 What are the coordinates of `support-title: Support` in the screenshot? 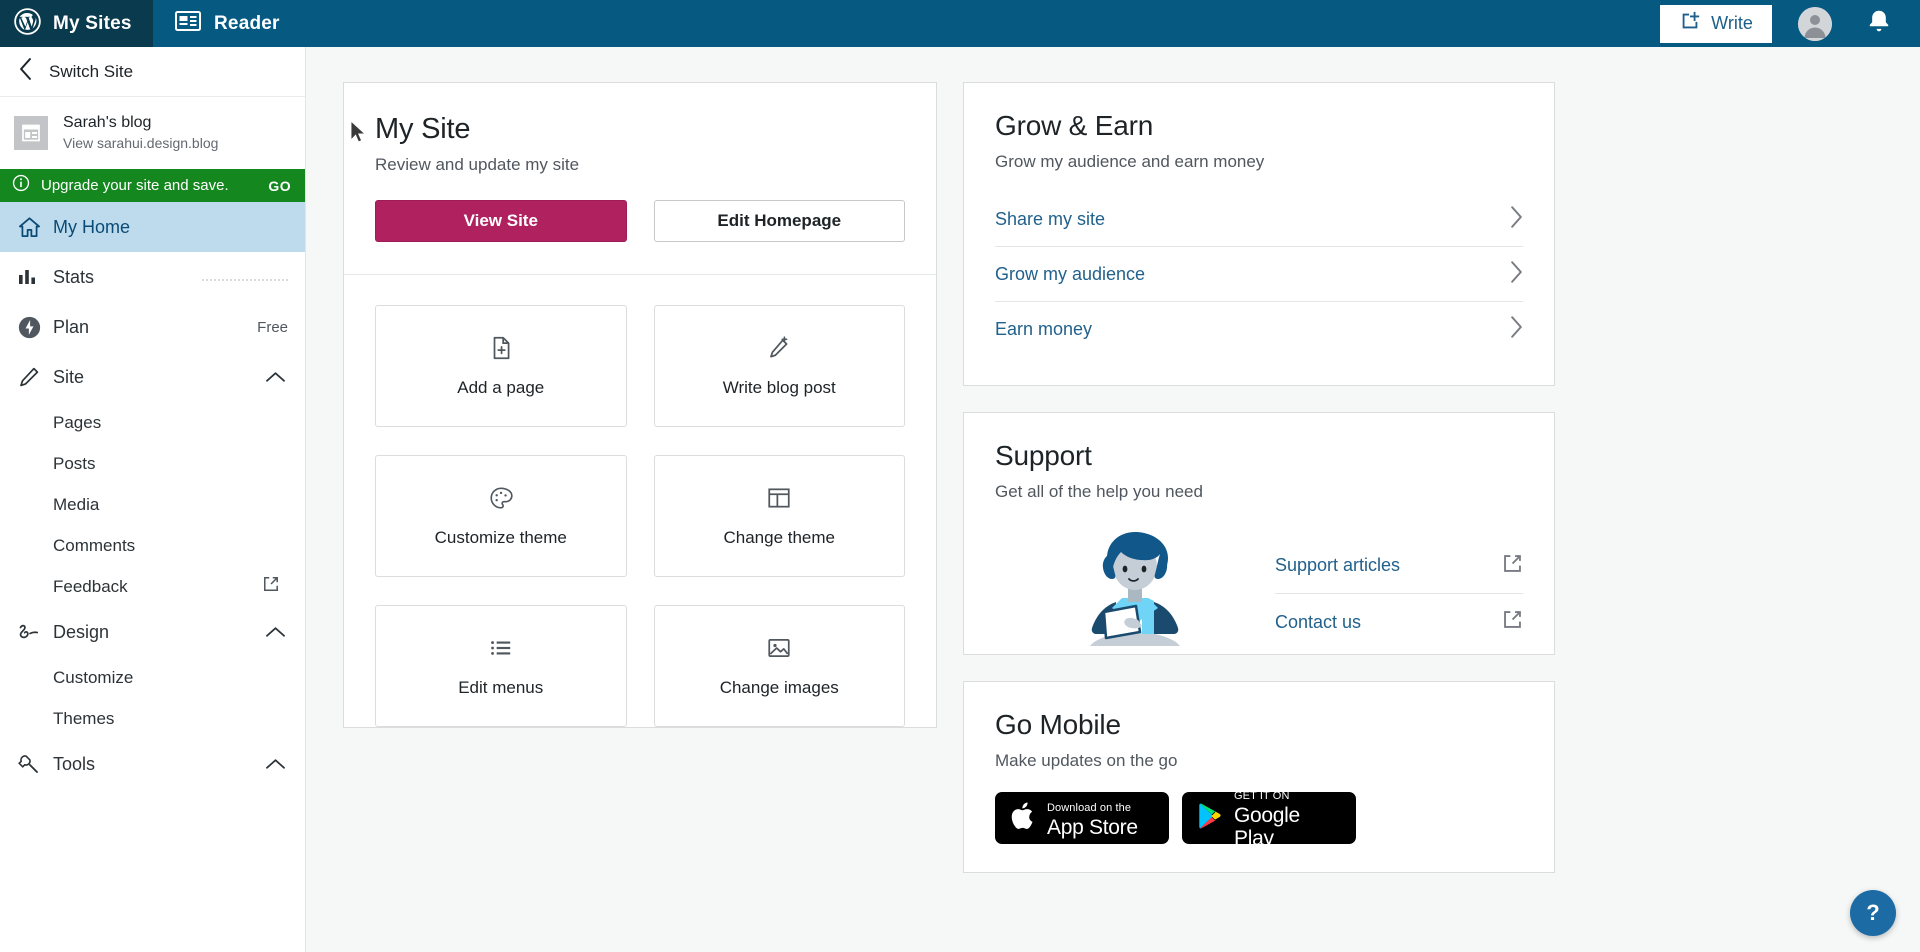 It's located at (1043, 455).